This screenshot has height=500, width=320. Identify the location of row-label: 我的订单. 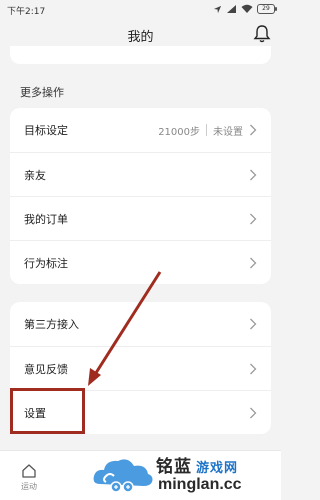
(46, 219).